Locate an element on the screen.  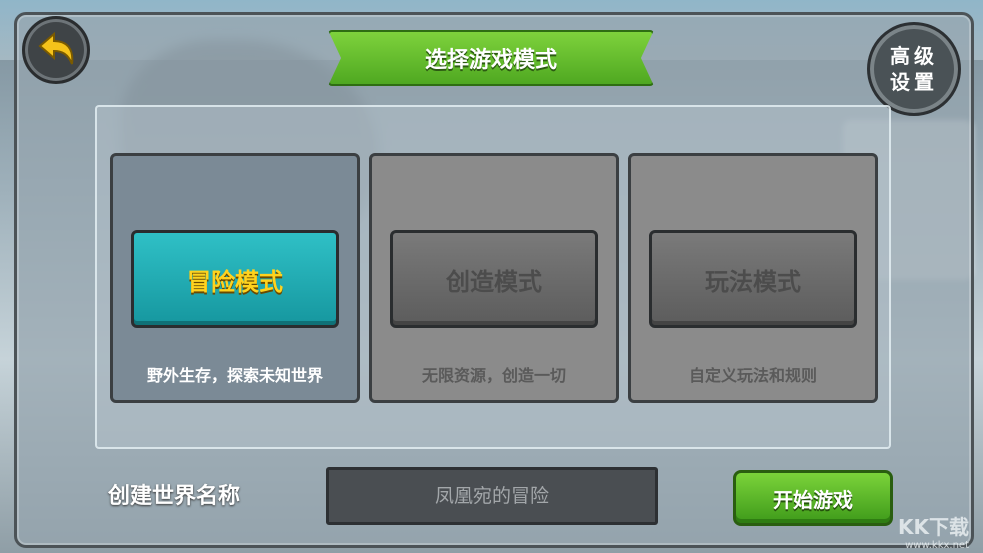
start-game-label: 开始游戏 is located at coordinates (813, 499).